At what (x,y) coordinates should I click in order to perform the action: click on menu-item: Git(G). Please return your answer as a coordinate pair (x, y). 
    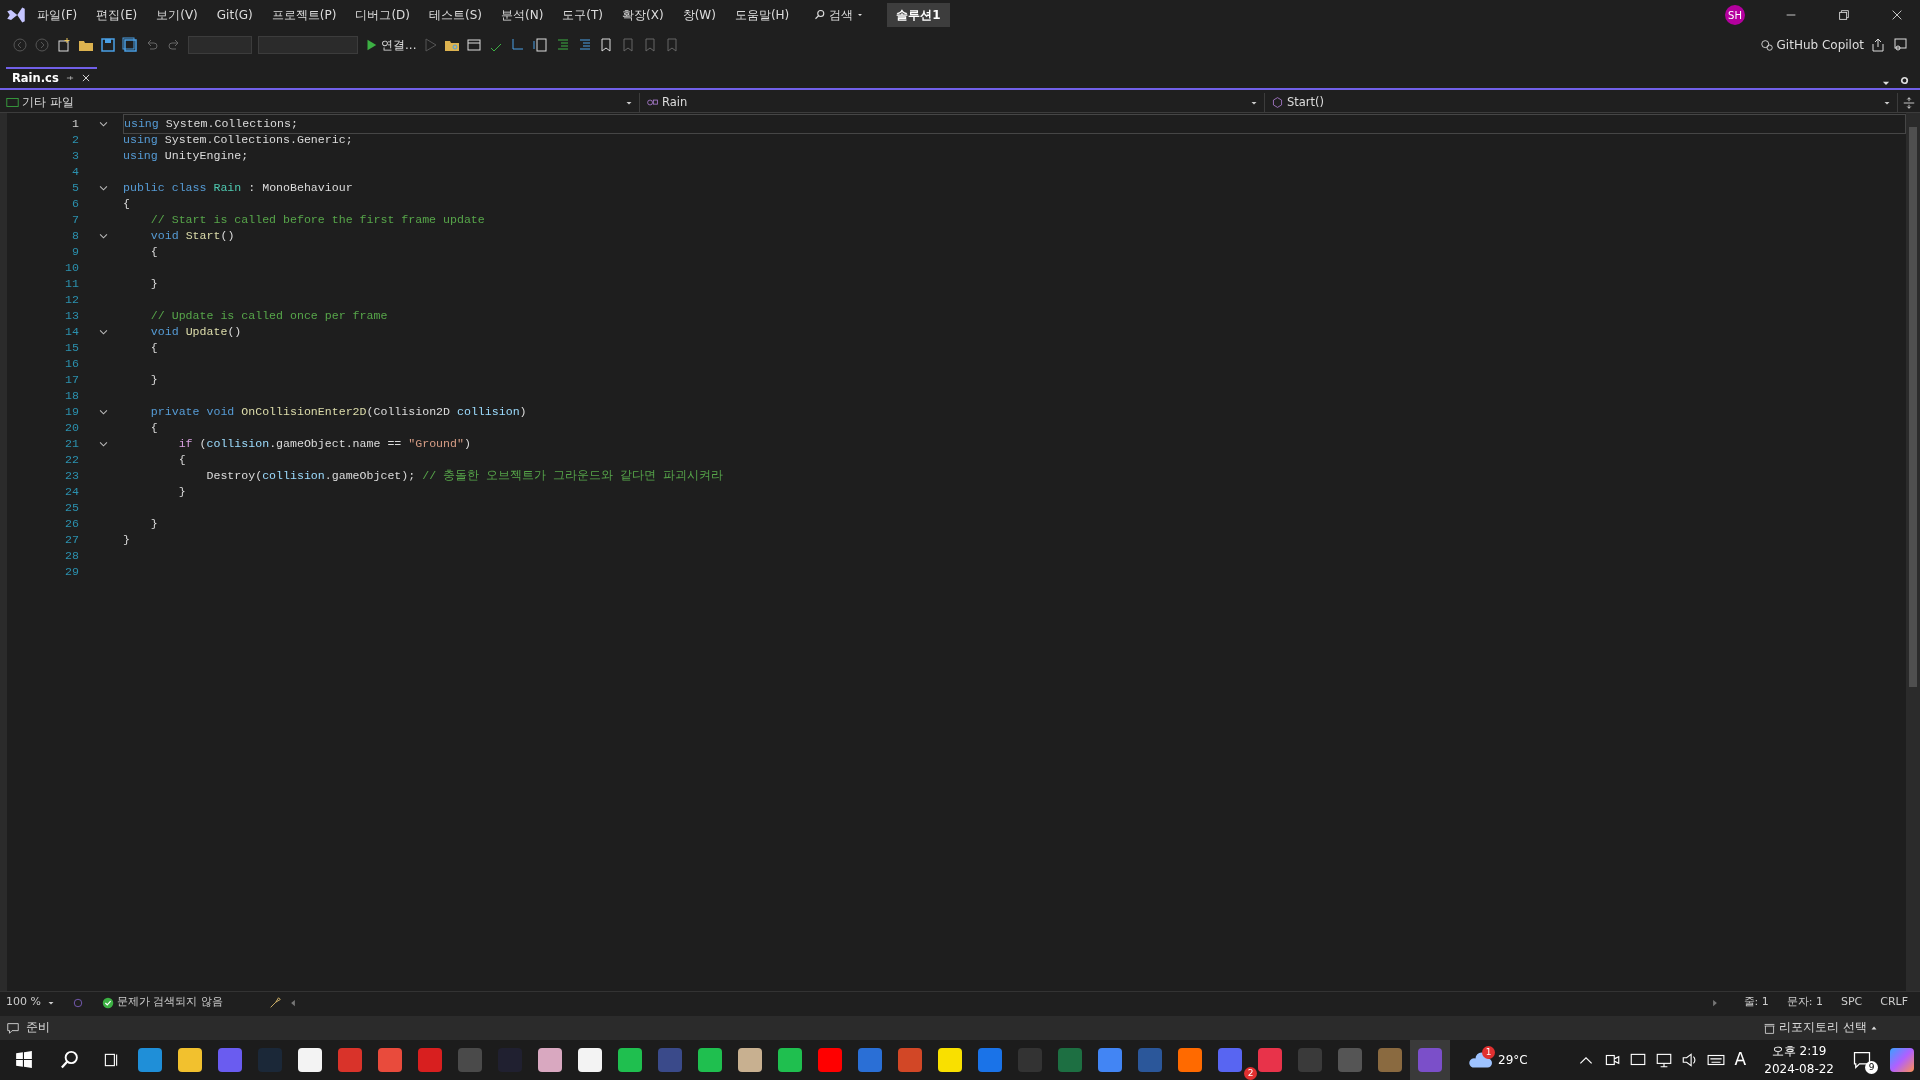
    Looking at the image, I should click on (234, 15).